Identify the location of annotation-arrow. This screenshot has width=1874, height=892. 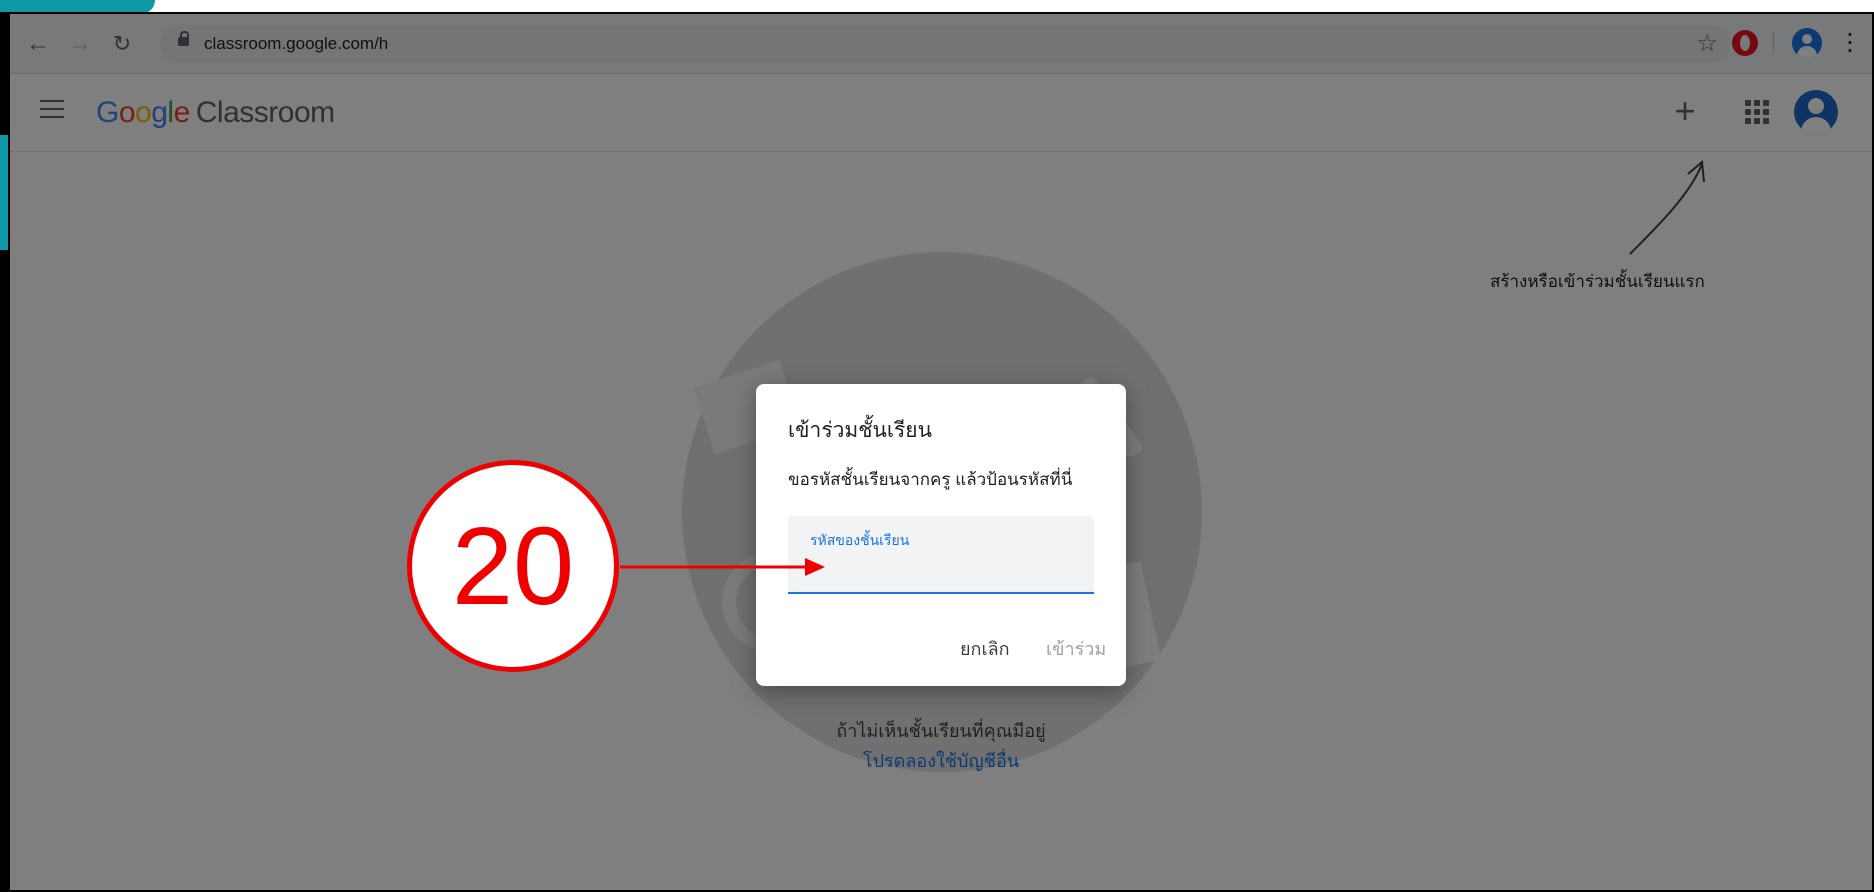
(722, 567).